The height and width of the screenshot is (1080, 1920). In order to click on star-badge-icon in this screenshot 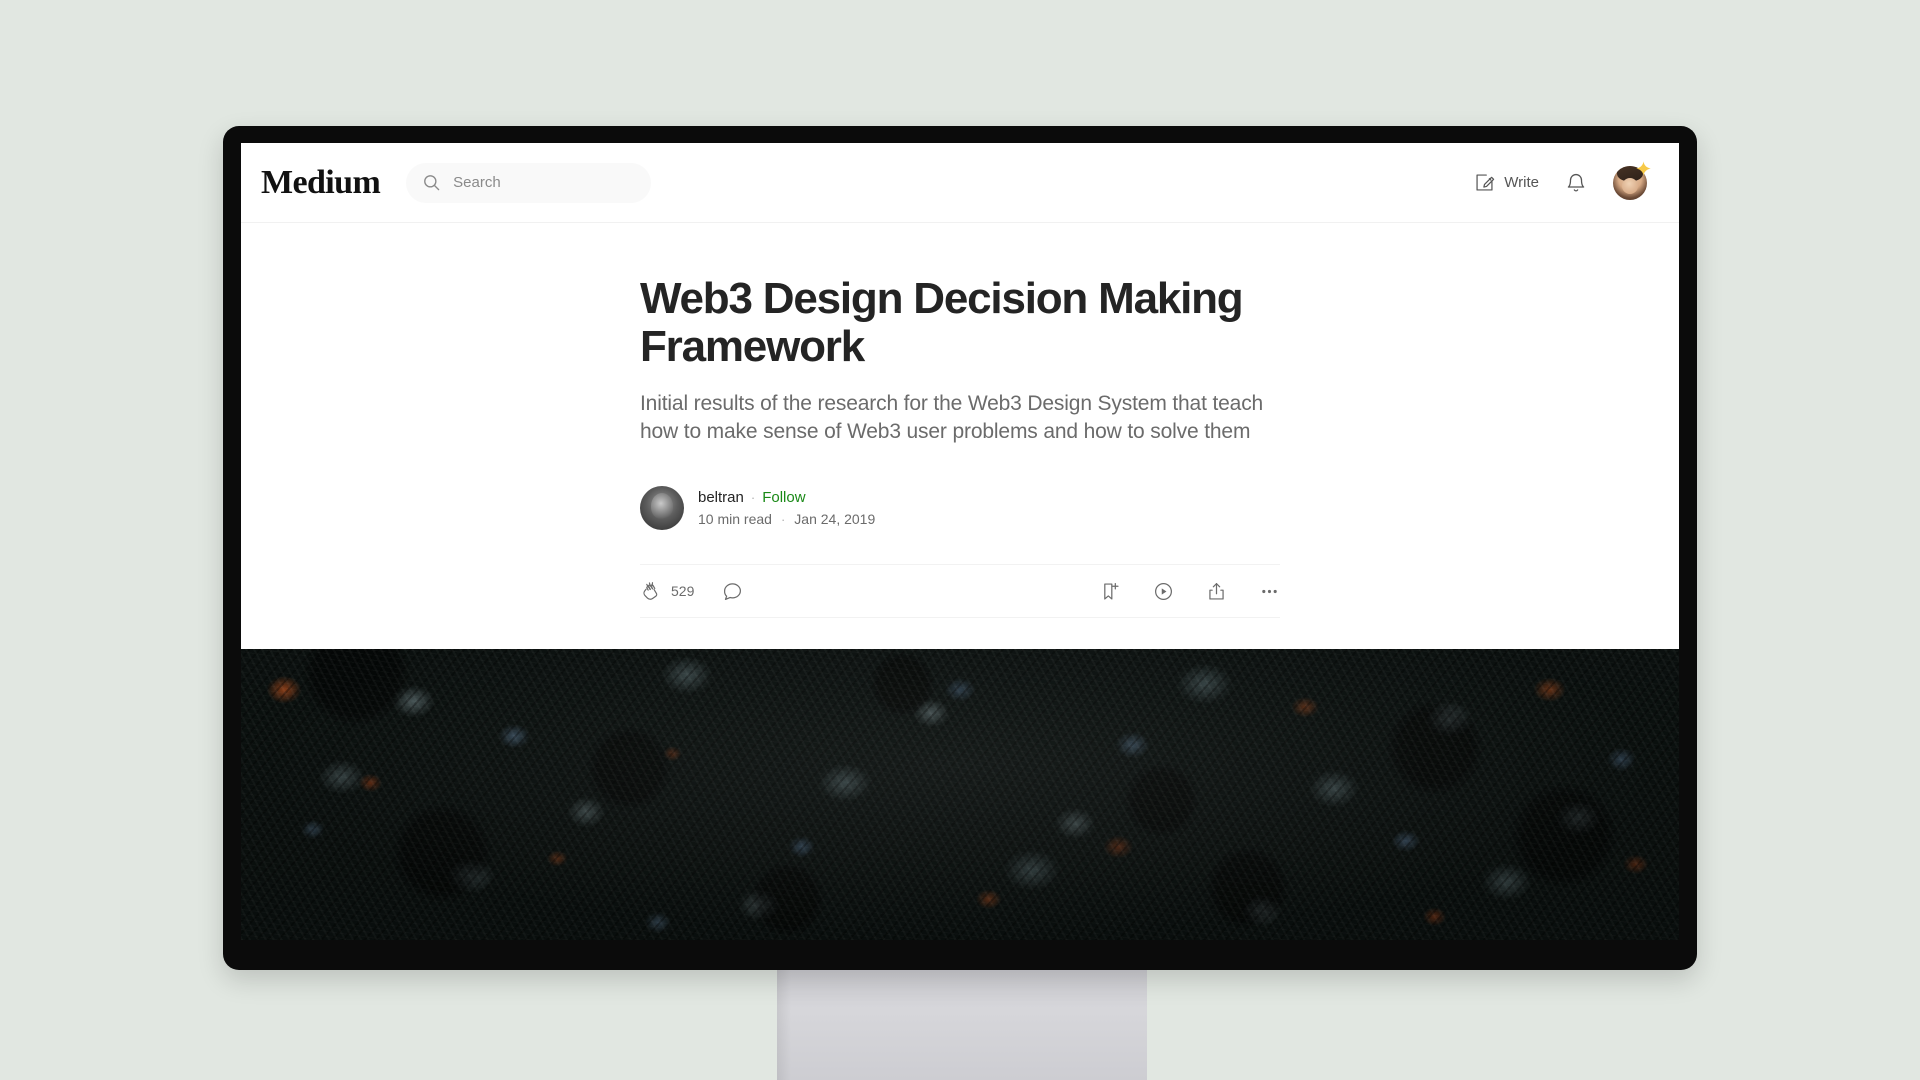, I will do `click(1643, 168)`.